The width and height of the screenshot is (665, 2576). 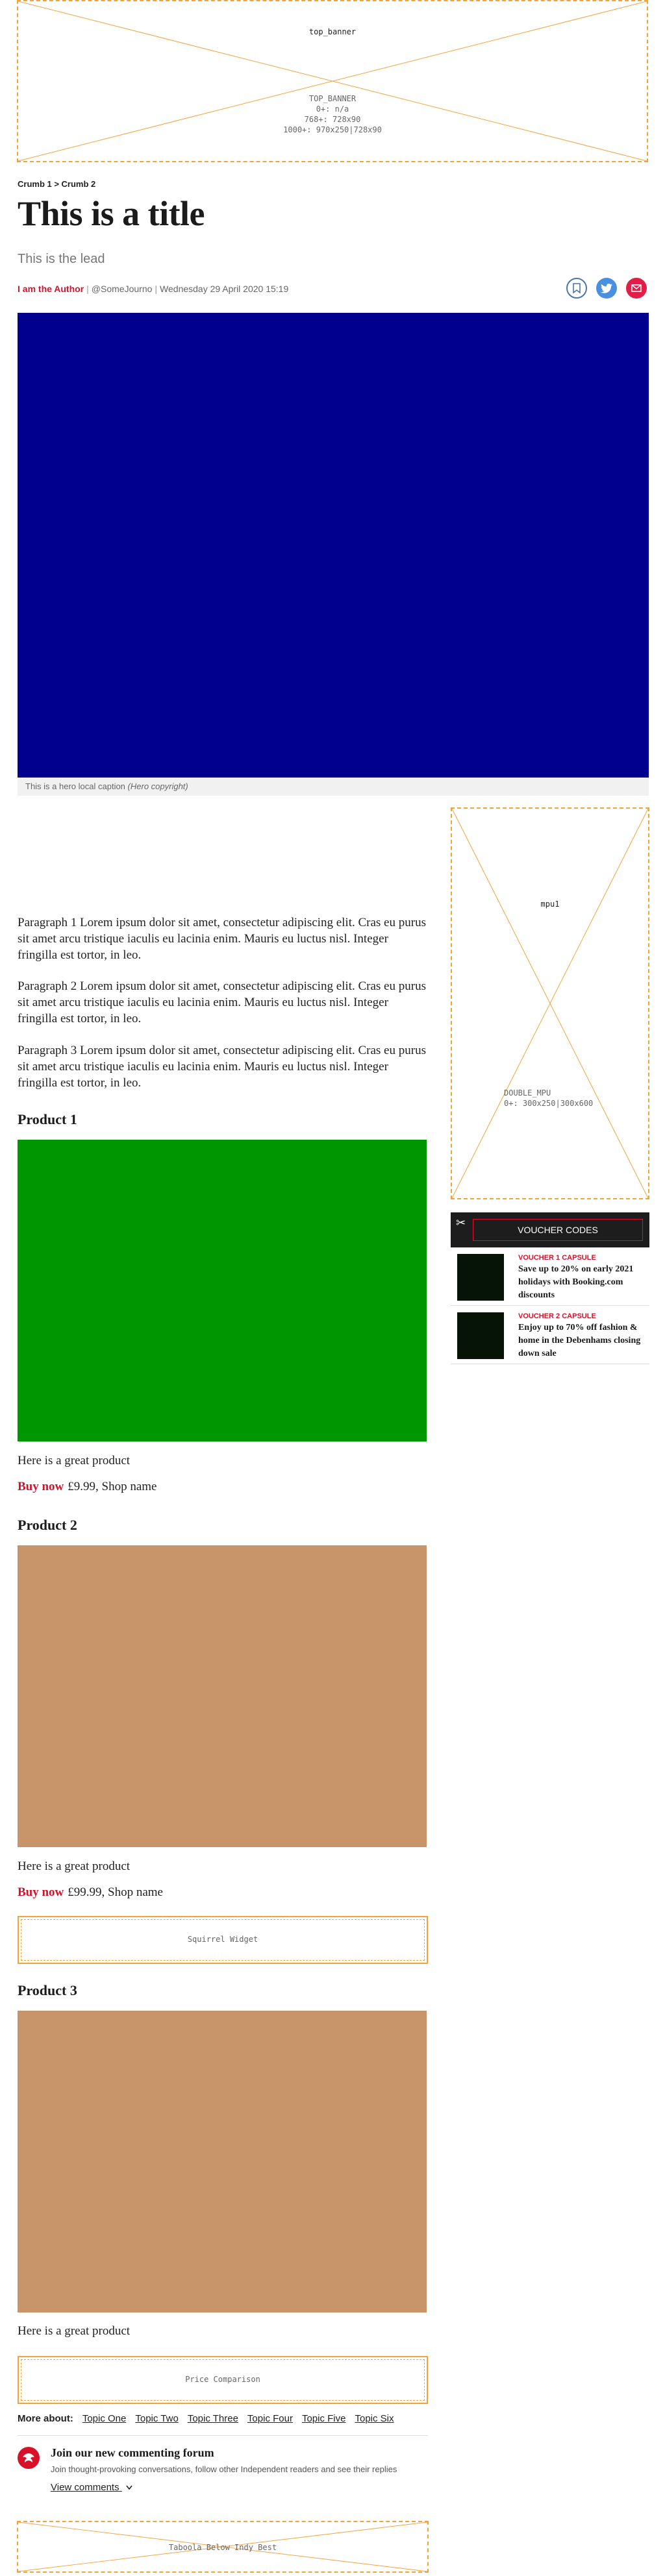 What do you see at coordinates (48, 1525) in the screenshot?
I see `product-title: Product 2` at bounding box center [48, 1525].